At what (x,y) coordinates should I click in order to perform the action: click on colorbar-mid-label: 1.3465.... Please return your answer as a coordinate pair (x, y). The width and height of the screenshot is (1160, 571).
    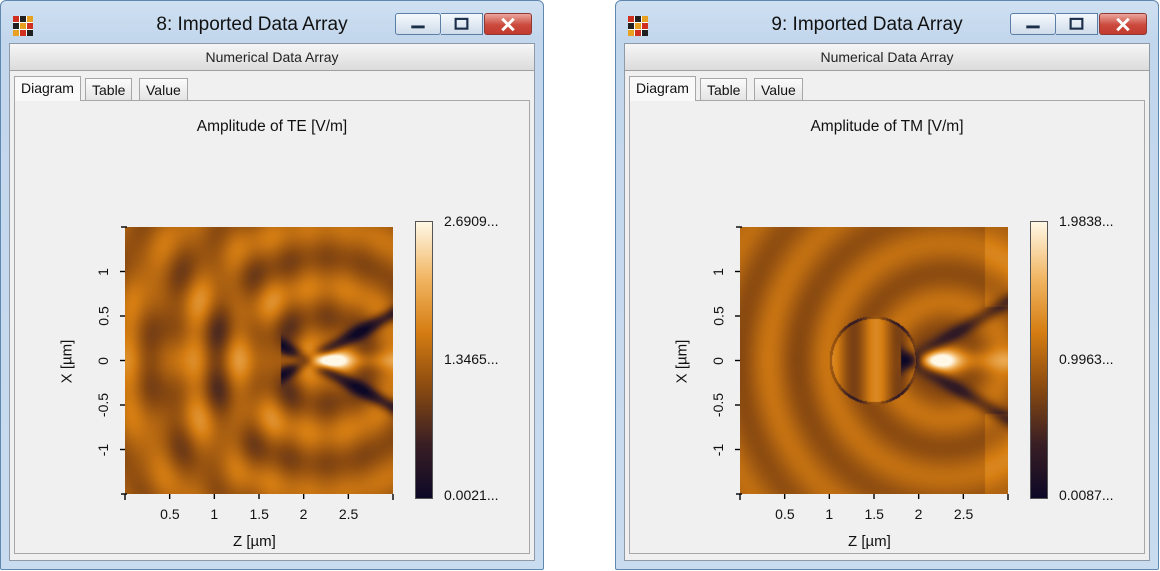
    Looking at the image, I should click on (471, 359).